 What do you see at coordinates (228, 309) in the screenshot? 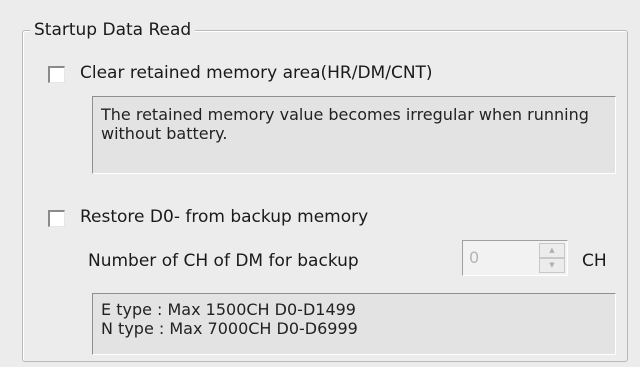
I see `capacity-info-e-type: E type : Max 1500CH D0-D1499` at bounding box center [228, 309].